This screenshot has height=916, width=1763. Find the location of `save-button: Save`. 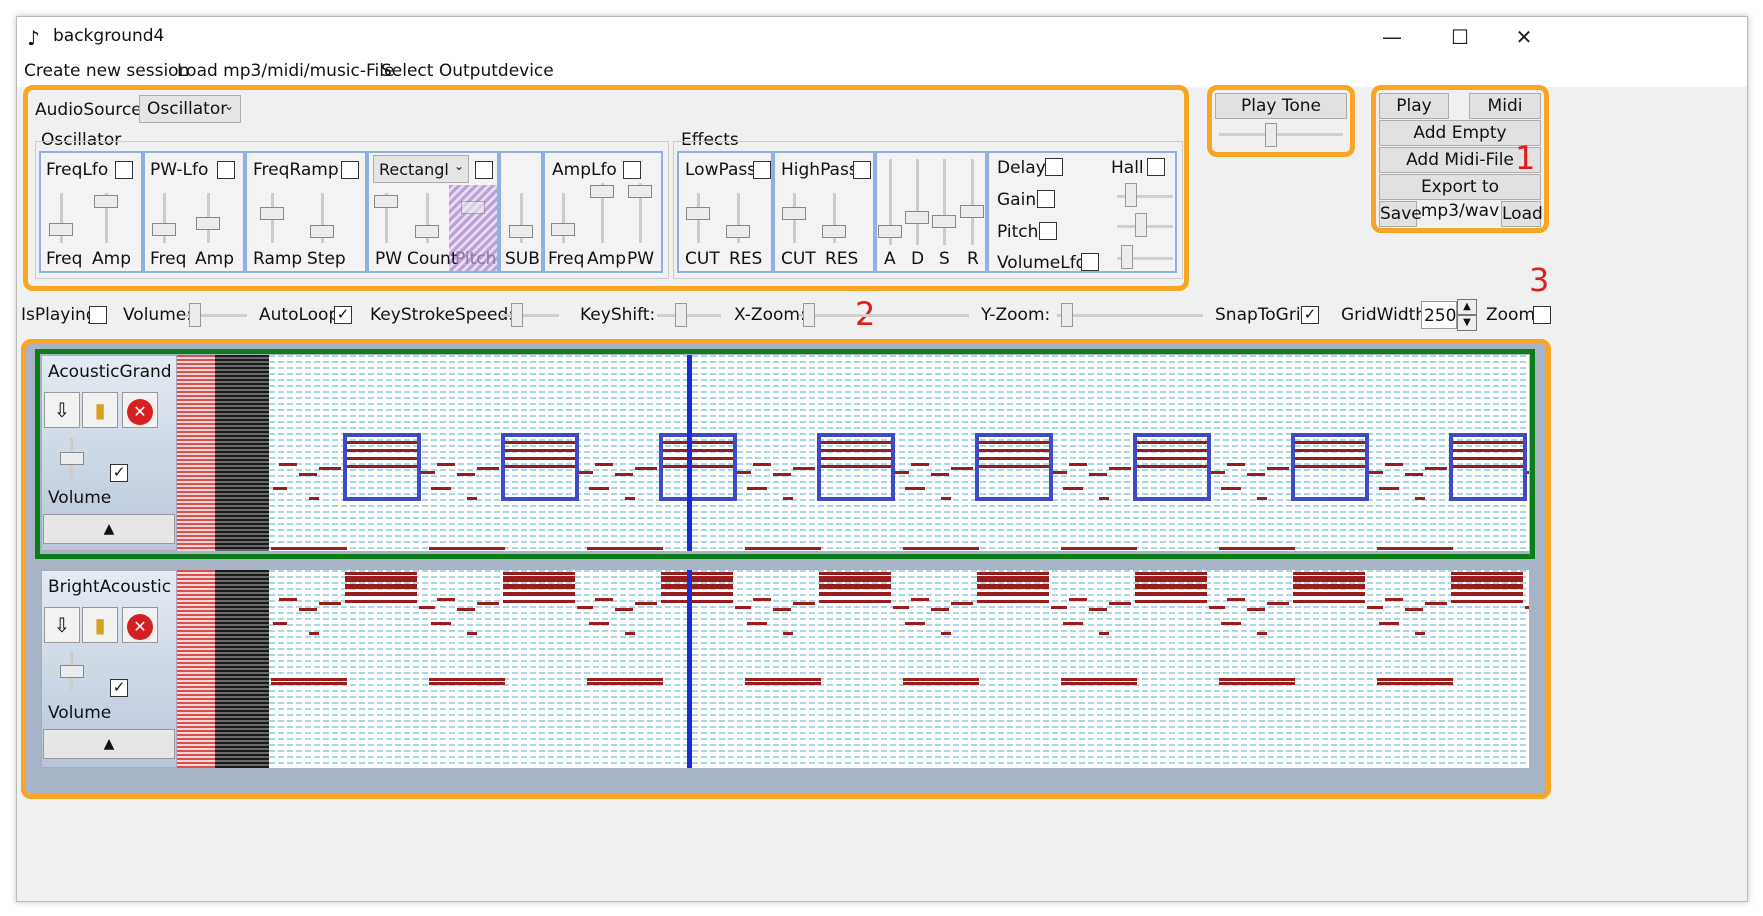

save-button: Save is located at coordinates (1400, 214).